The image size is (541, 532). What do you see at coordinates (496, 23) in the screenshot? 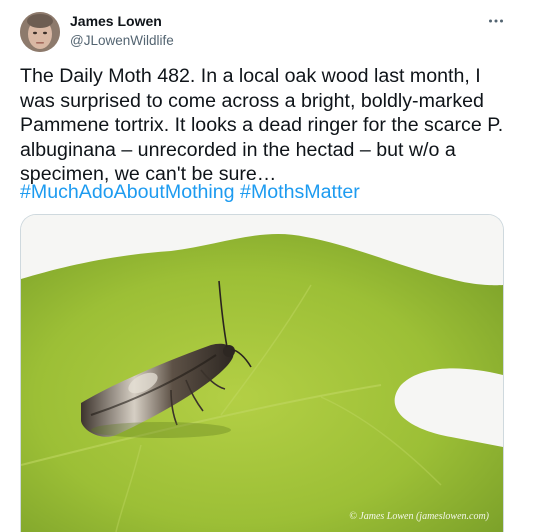
I see `more-options-icon` at bounding box center [496, 23].